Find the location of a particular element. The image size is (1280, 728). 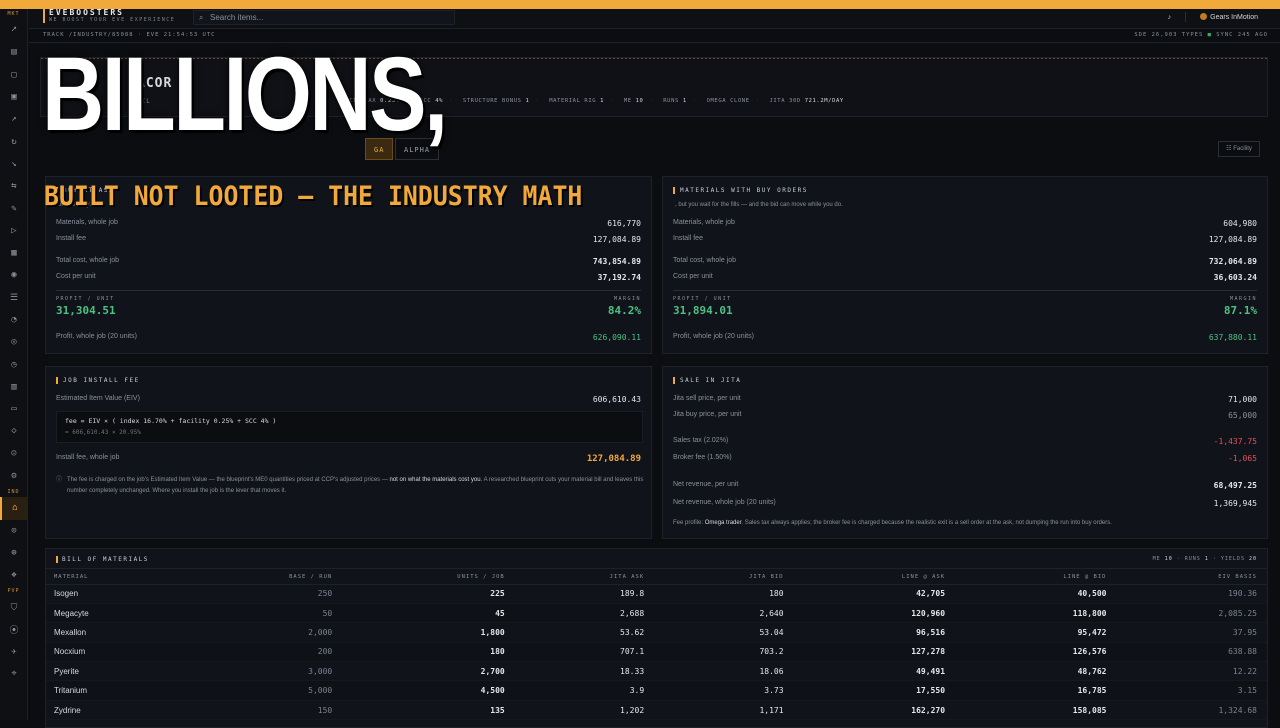

globe-icon: ⊕ is located at coordinates (14, 553).